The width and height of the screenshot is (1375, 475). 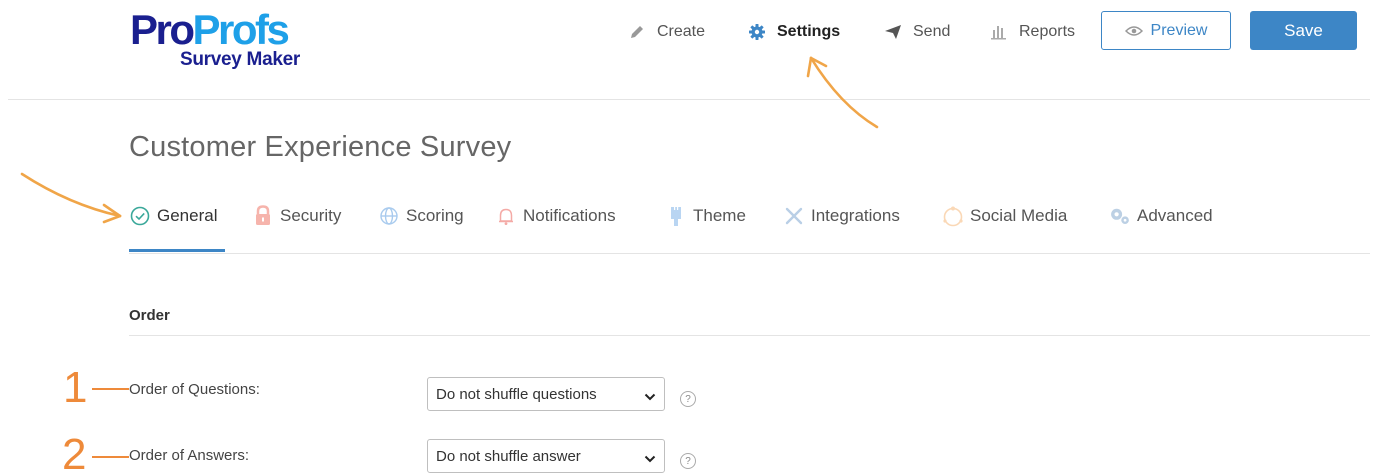 I want to click on tab-integrations-label: Integrations, so click(x=855, y=215).